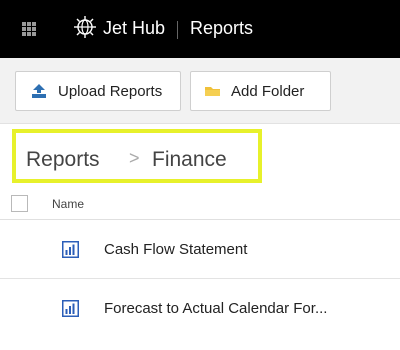 Image resolution: width=400 pixels, height=350 pixels. Describe the element at coordinates (68, 204) in the screenshot. I see `column-header-name: Name` at that location.